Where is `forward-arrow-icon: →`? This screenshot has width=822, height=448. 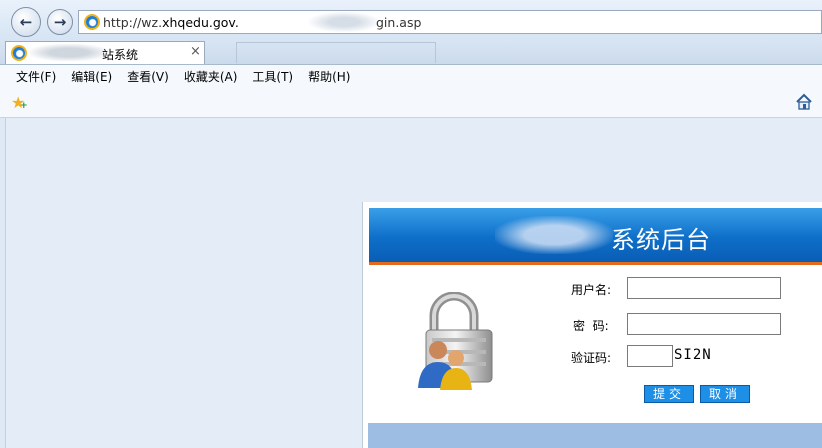 forward-arrow-icon: → is located at coordinates (60, 22).